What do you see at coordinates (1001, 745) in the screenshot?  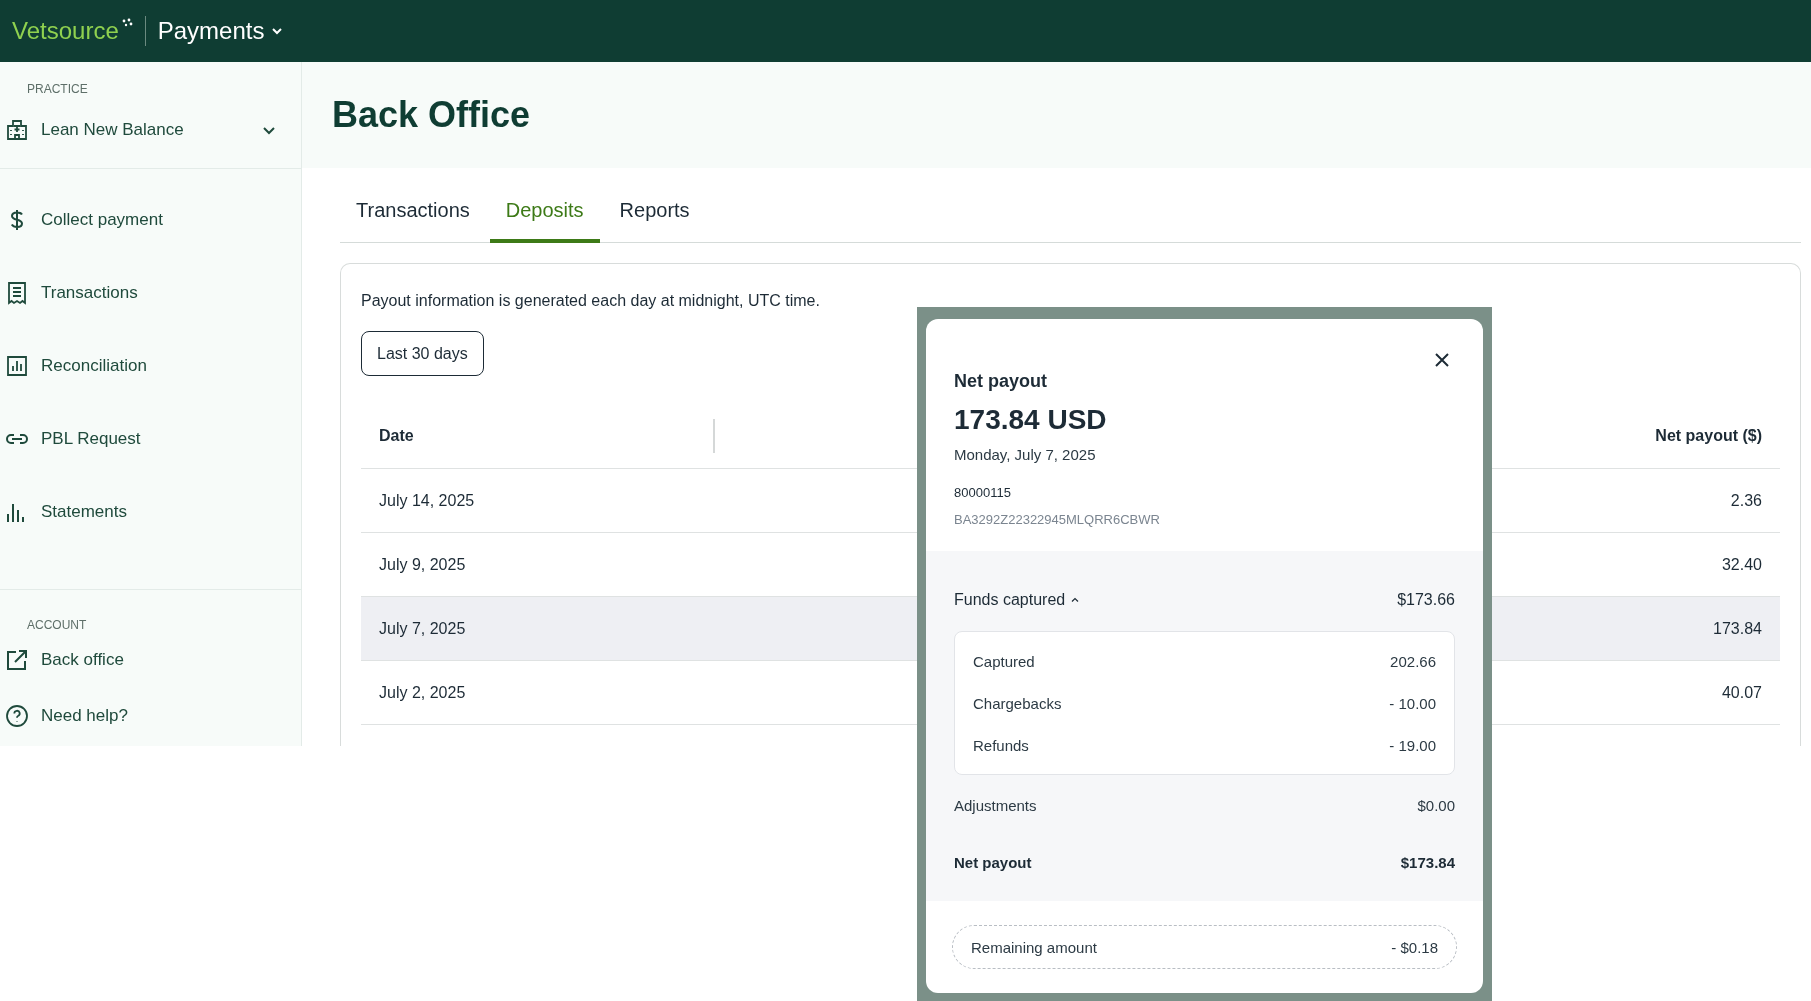 I see `line-label: Refunds` at bounding box center [1001, 745].